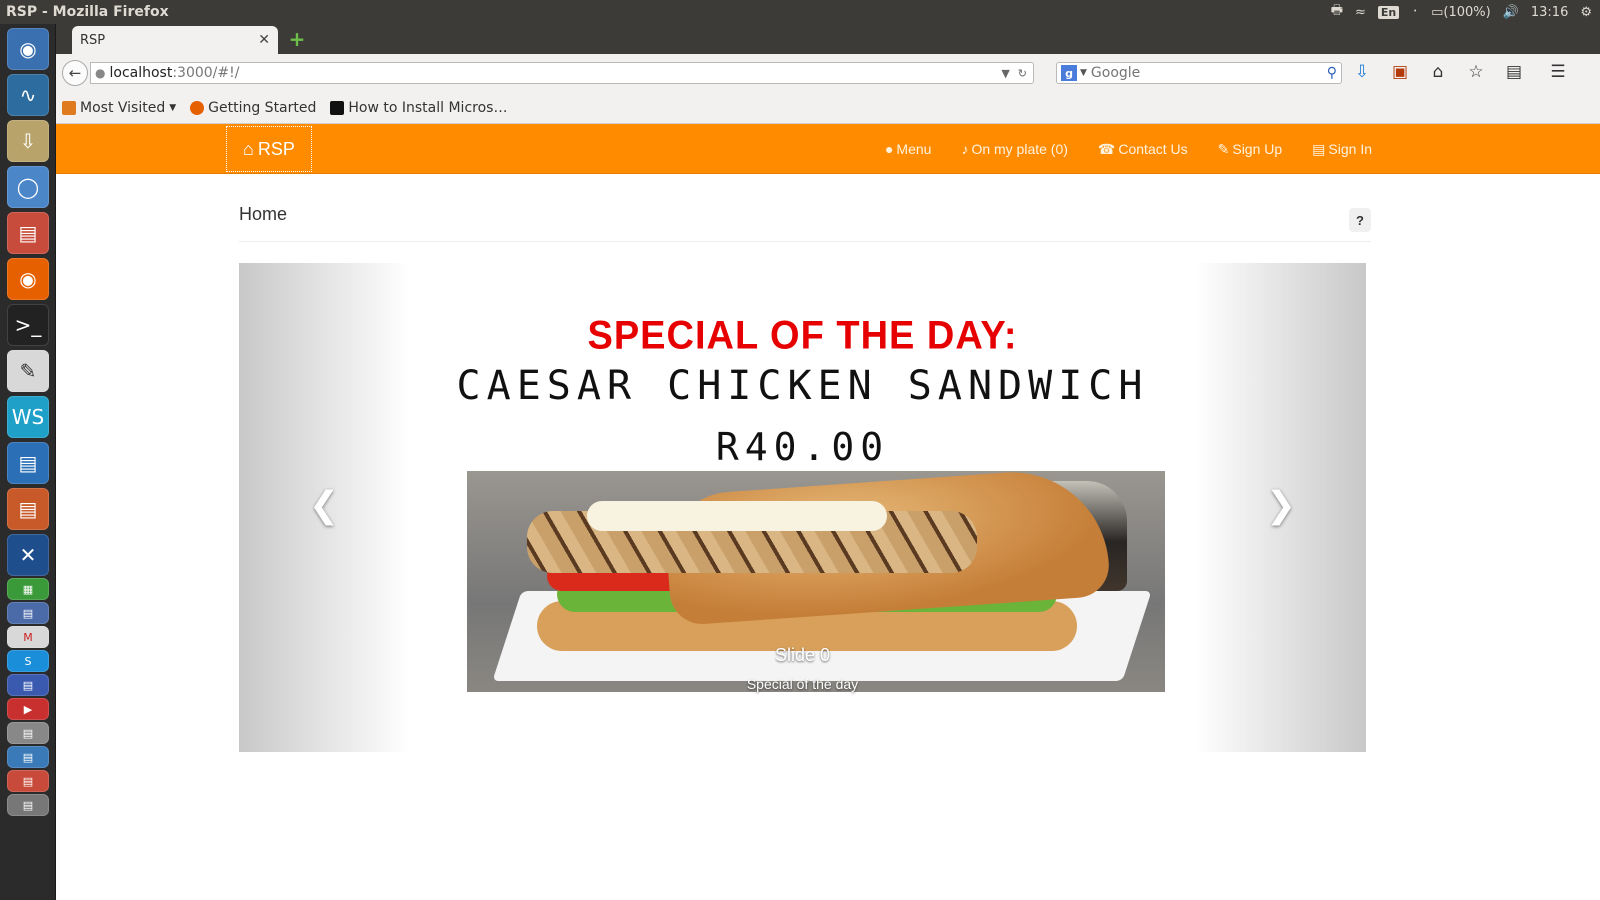  Describe the element at coordinates (1360, 12) in the screenshot. I see `wifi-icon: ≈` at that location.